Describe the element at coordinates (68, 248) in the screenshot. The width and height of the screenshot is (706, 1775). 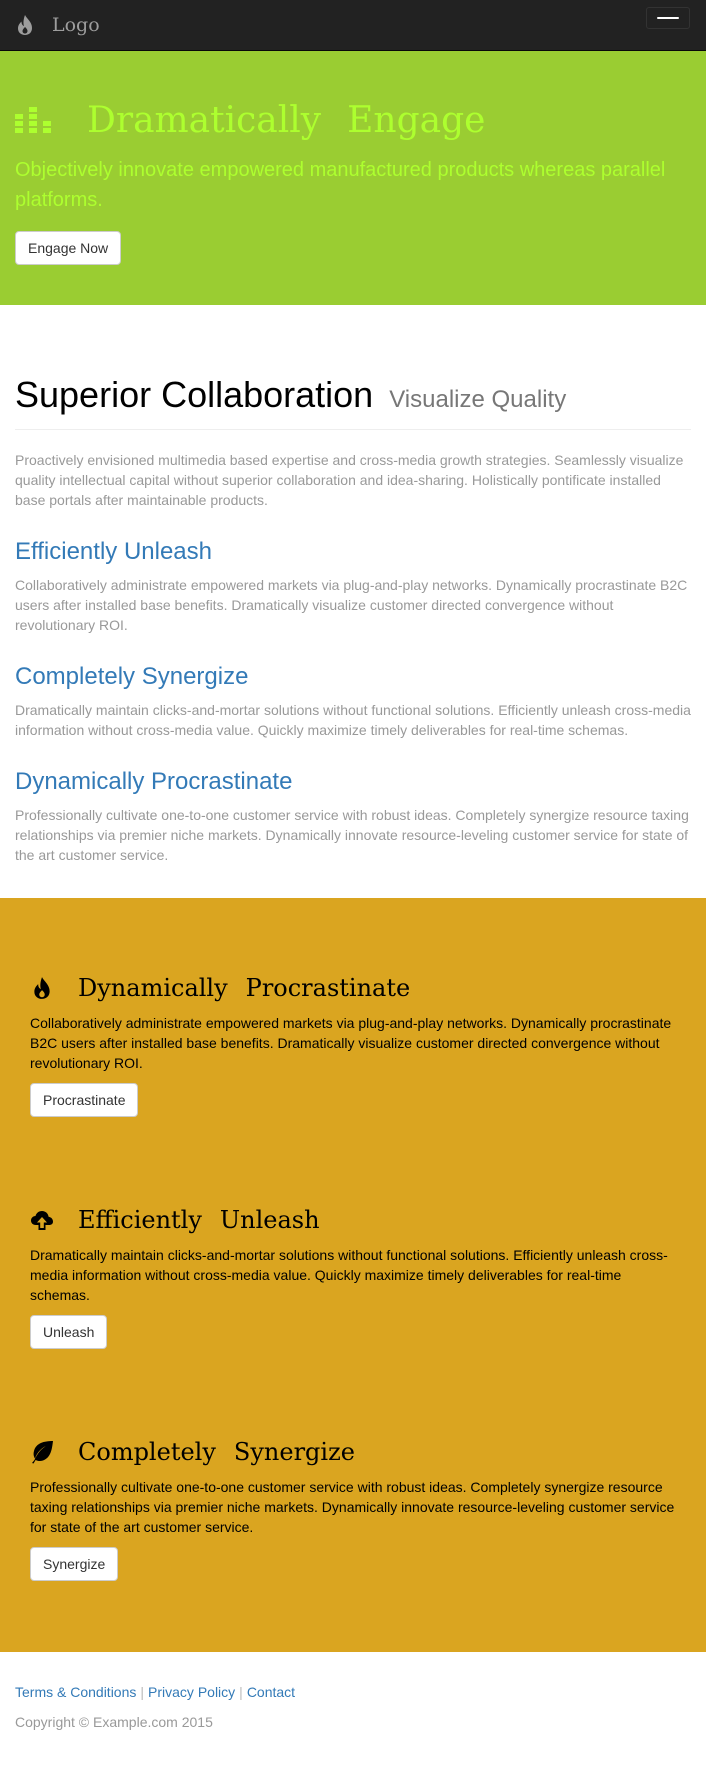
I see `engage-now-button: Engage Now` at that location.